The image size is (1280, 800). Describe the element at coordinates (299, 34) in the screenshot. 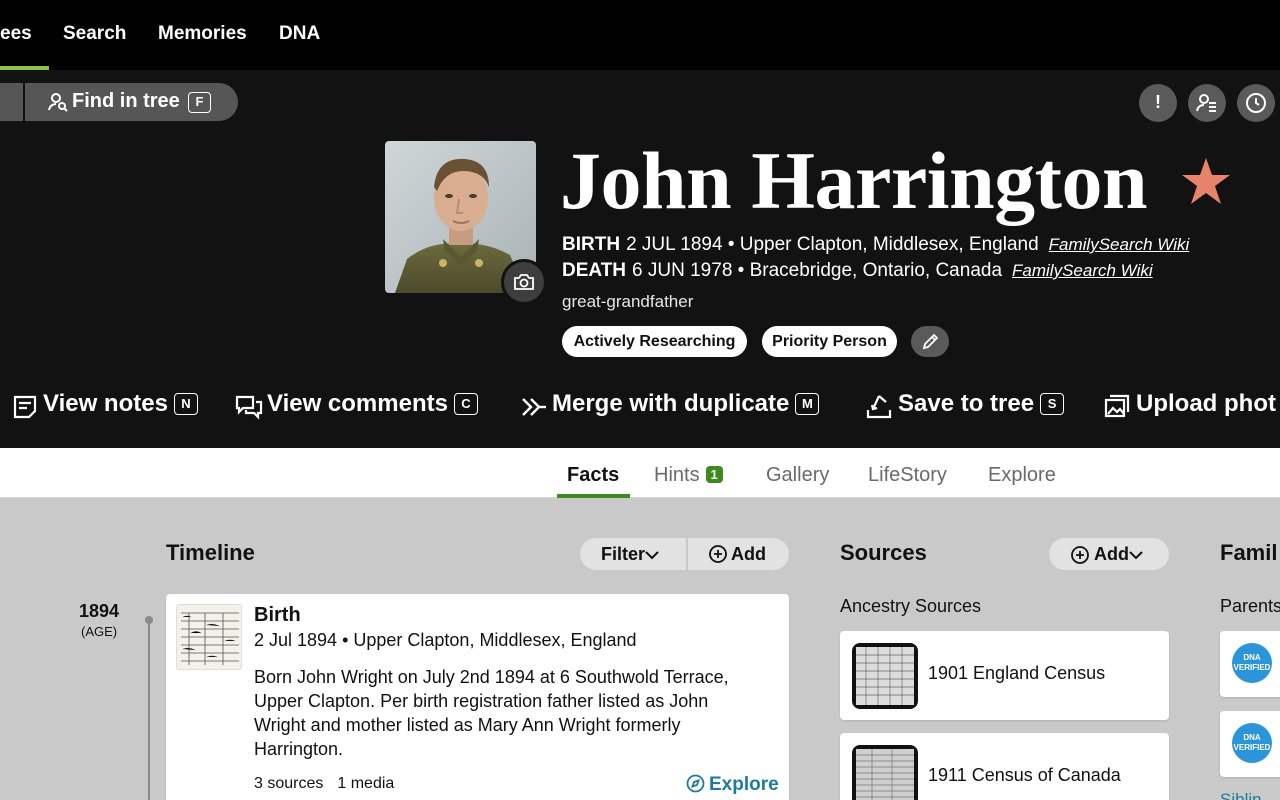

I see `nav-dna: DNA` at that location.